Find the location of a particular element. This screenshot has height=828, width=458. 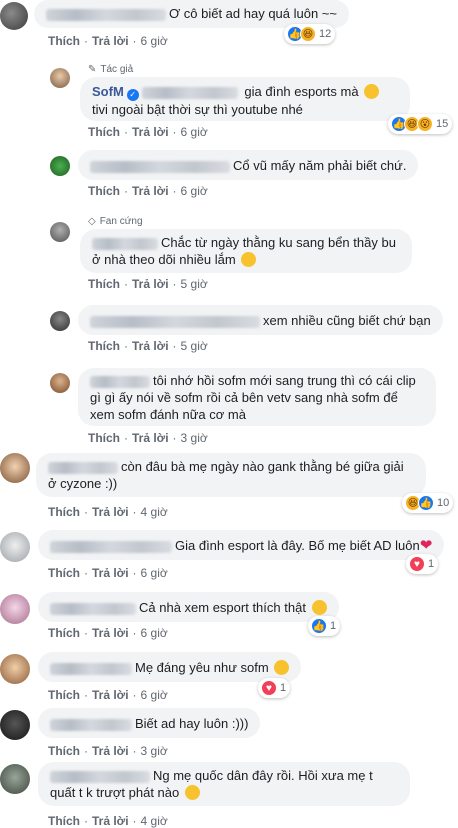

heart-emoji-icon: ❤ is located at coordinates (426, 545).